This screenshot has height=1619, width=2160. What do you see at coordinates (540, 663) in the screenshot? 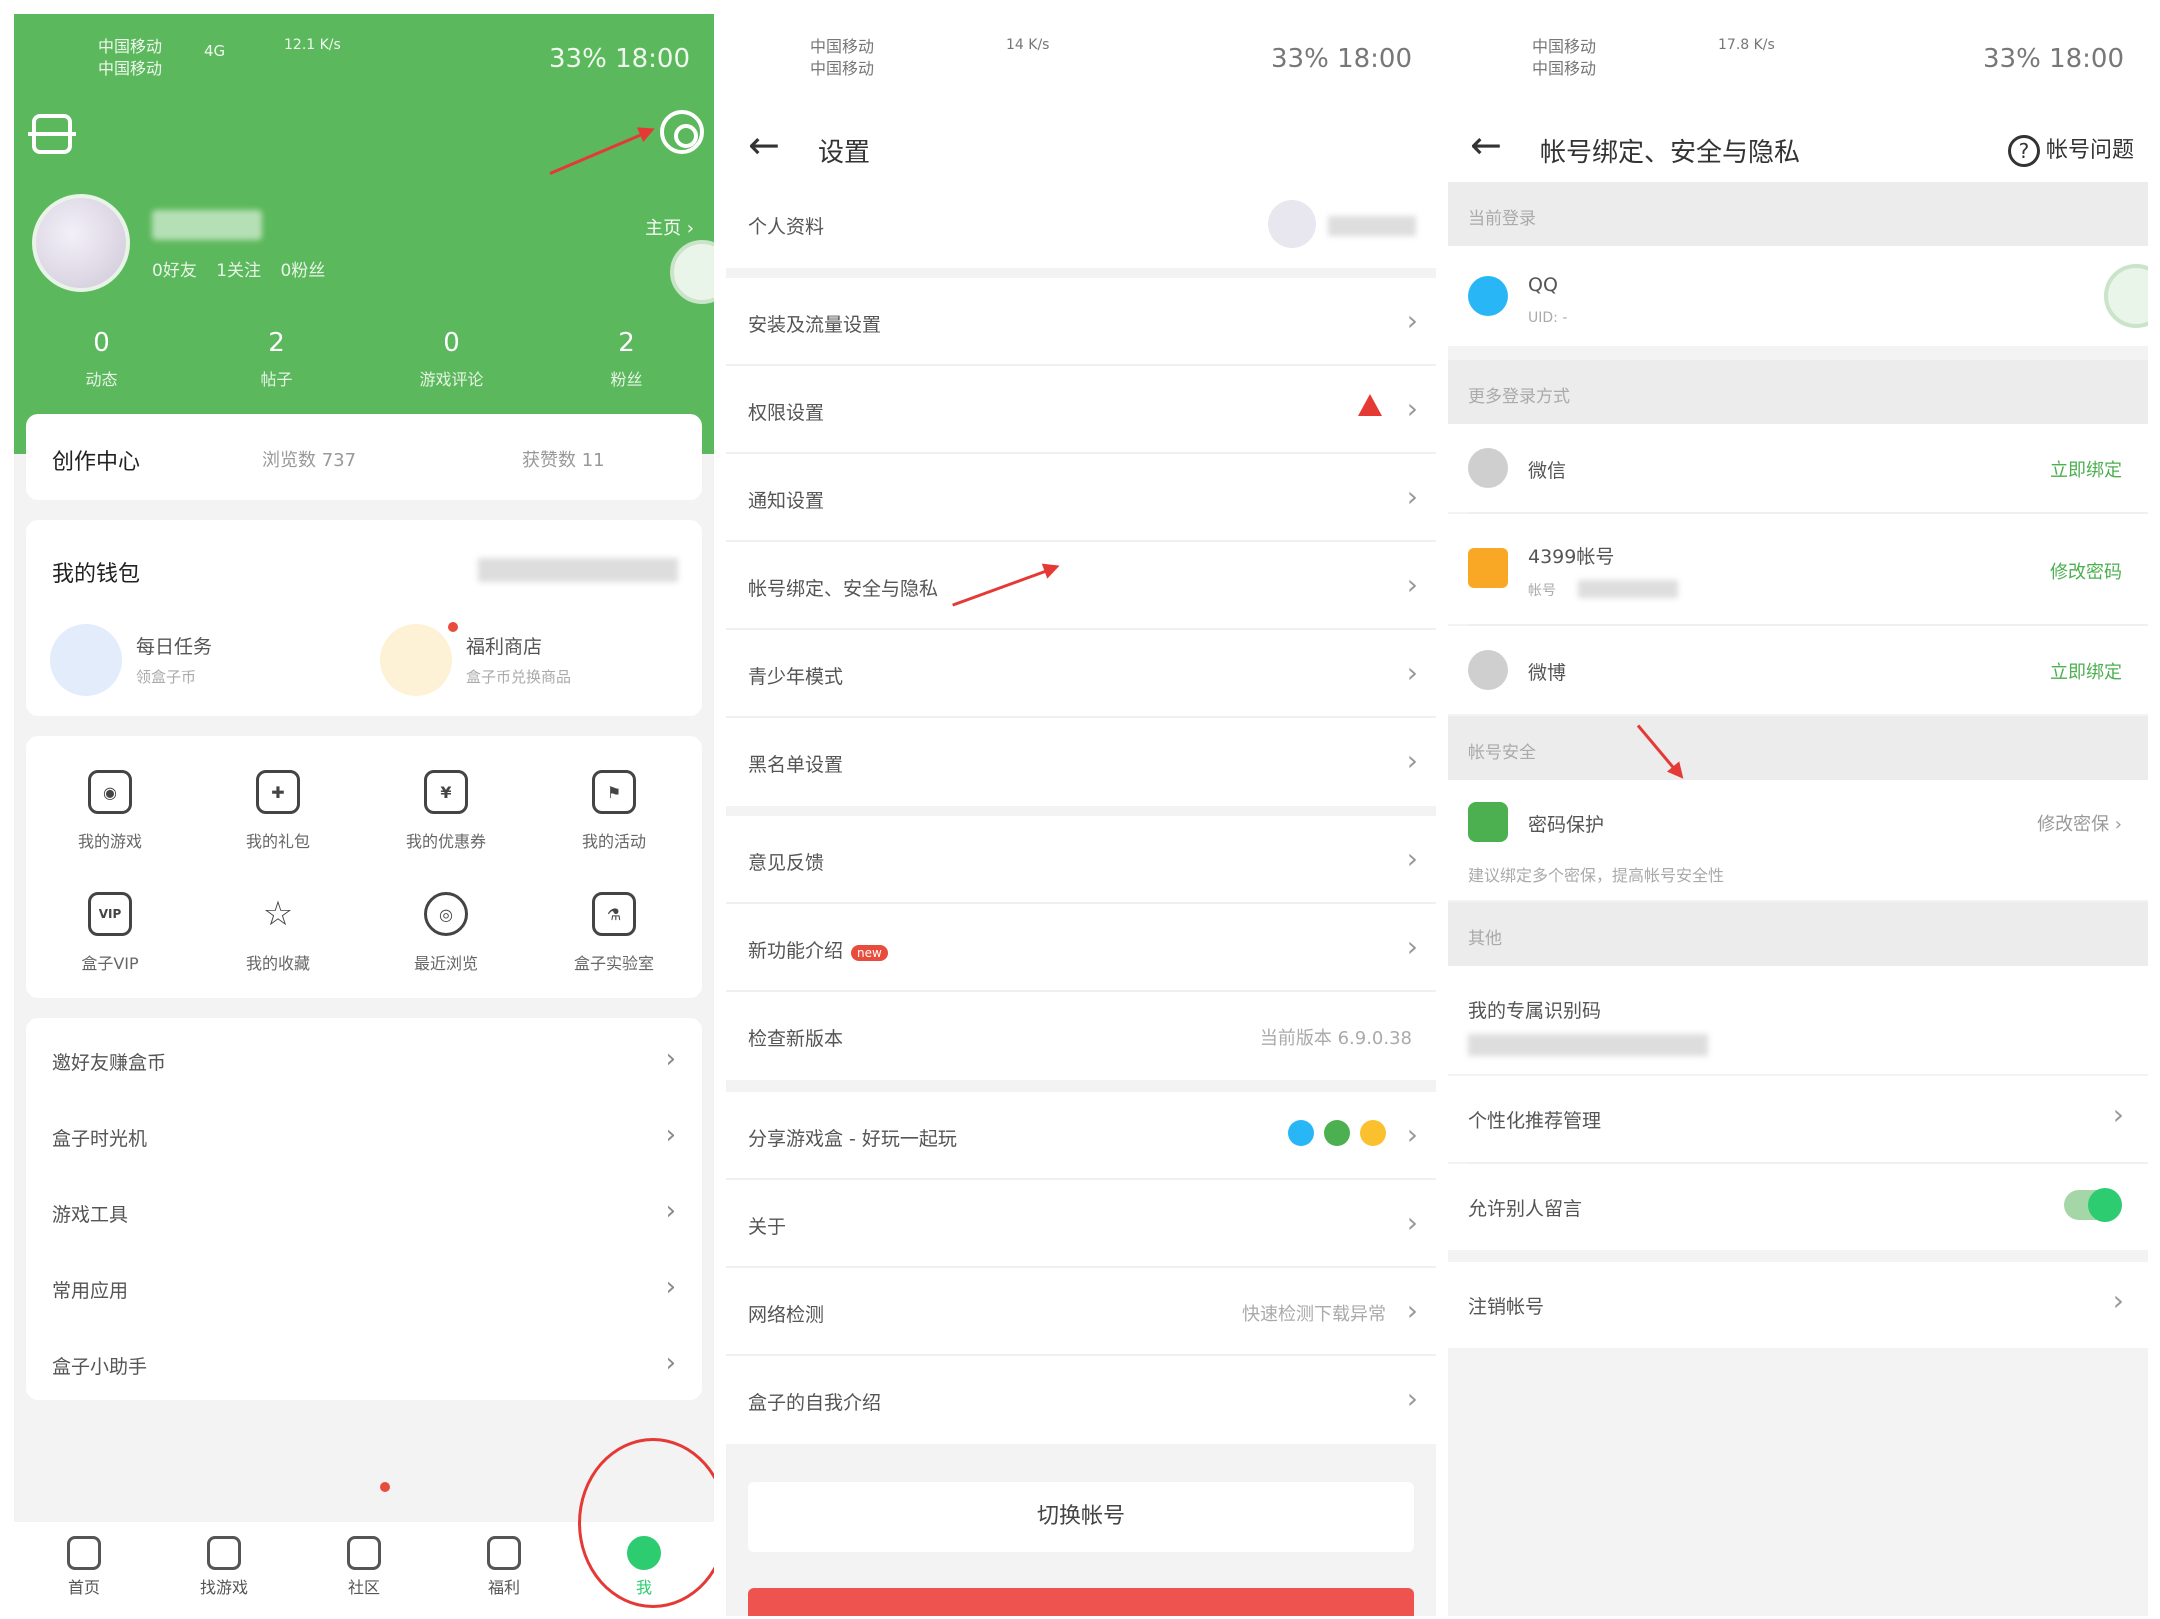
I see `welfare-shop-item: 福利商店 盒子币兑换商品` at bounding box center [540, 663].